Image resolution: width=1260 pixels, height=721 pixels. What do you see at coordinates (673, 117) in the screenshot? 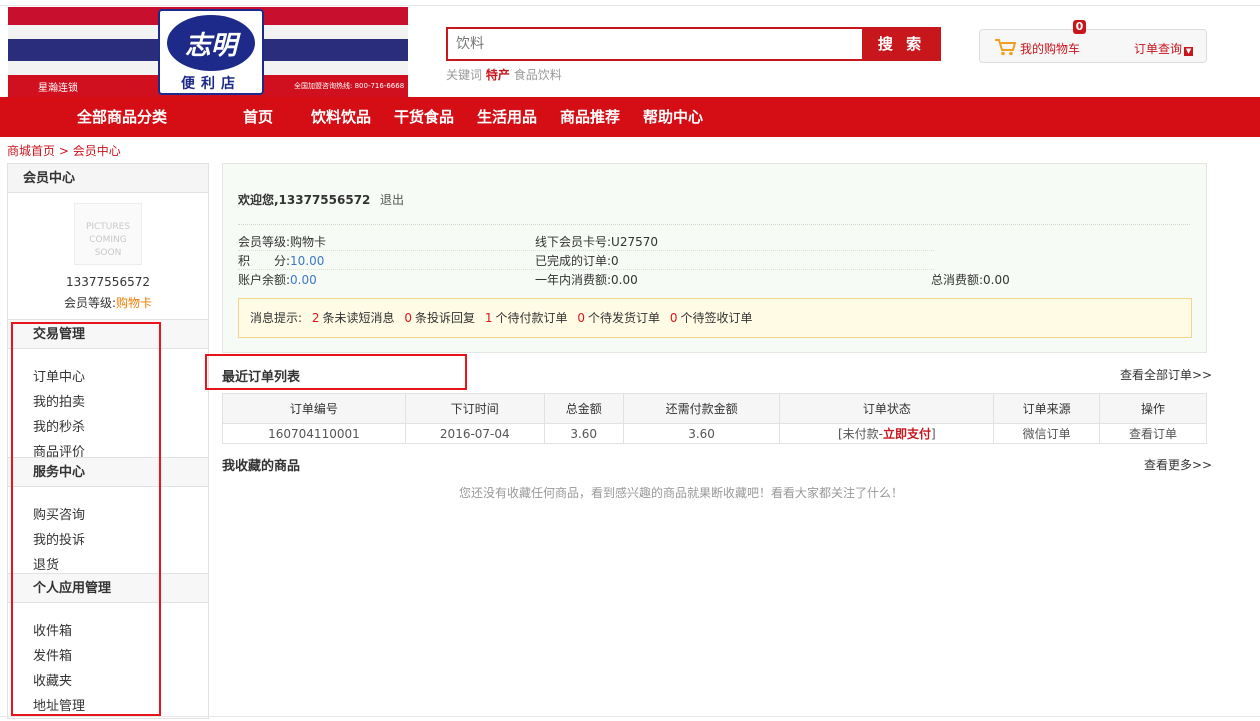
I see `nav-item-help: 帮助中心` at bounding box center [673, 117].